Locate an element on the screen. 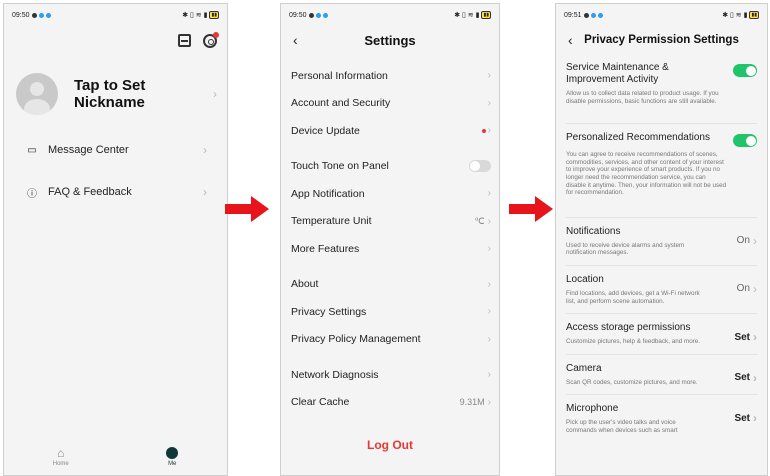 This screenshot has width=770, height=476. profile-row: Tap to Set Nickname › is located at coordinates (116, 94).